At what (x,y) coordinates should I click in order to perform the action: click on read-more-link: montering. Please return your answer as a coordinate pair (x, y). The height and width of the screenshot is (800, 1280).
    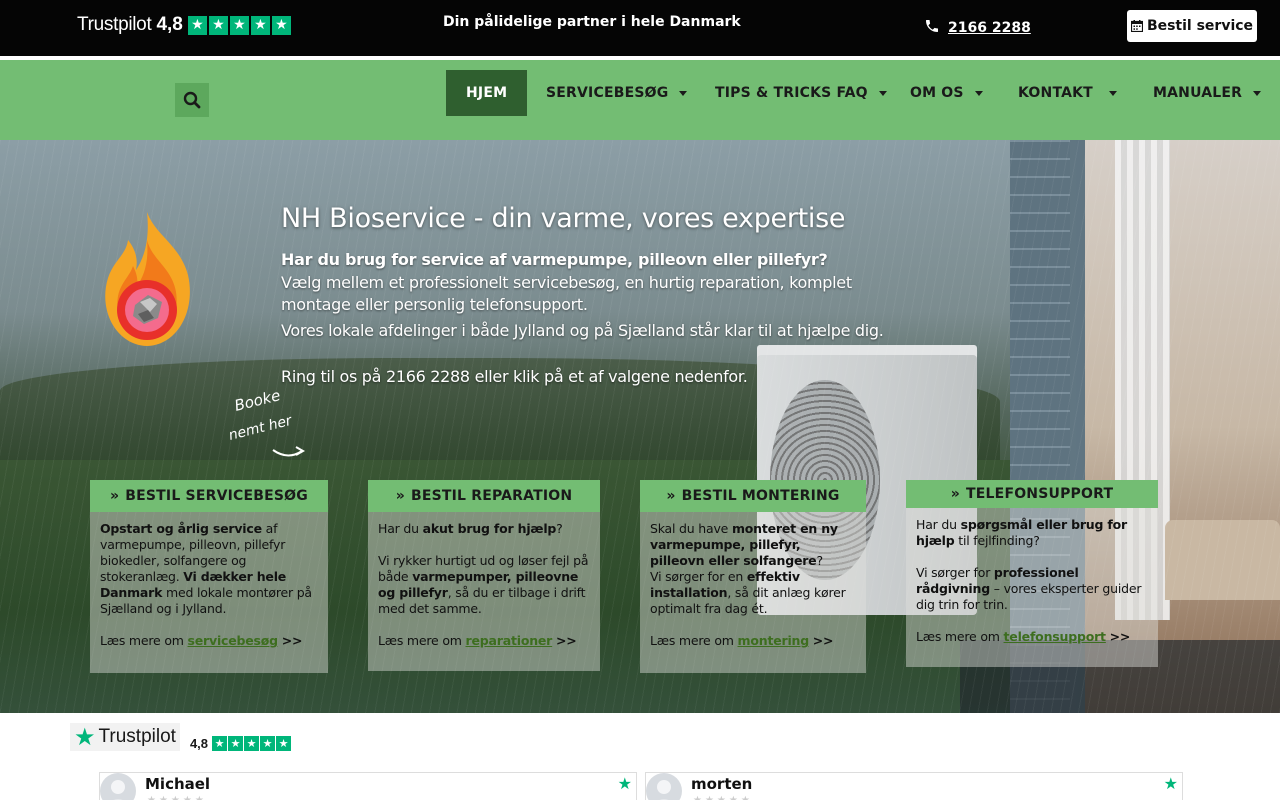
    Looking at the image, I should click on (774, 640).